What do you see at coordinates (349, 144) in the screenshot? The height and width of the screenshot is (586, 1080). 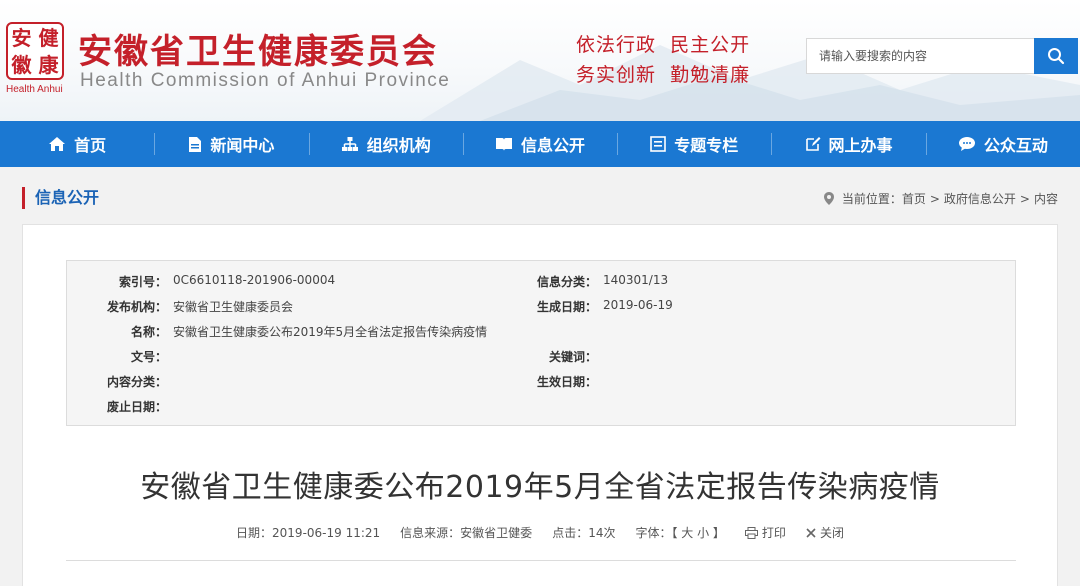 I see `org-chart-icon` at bounding box center [349, 144].